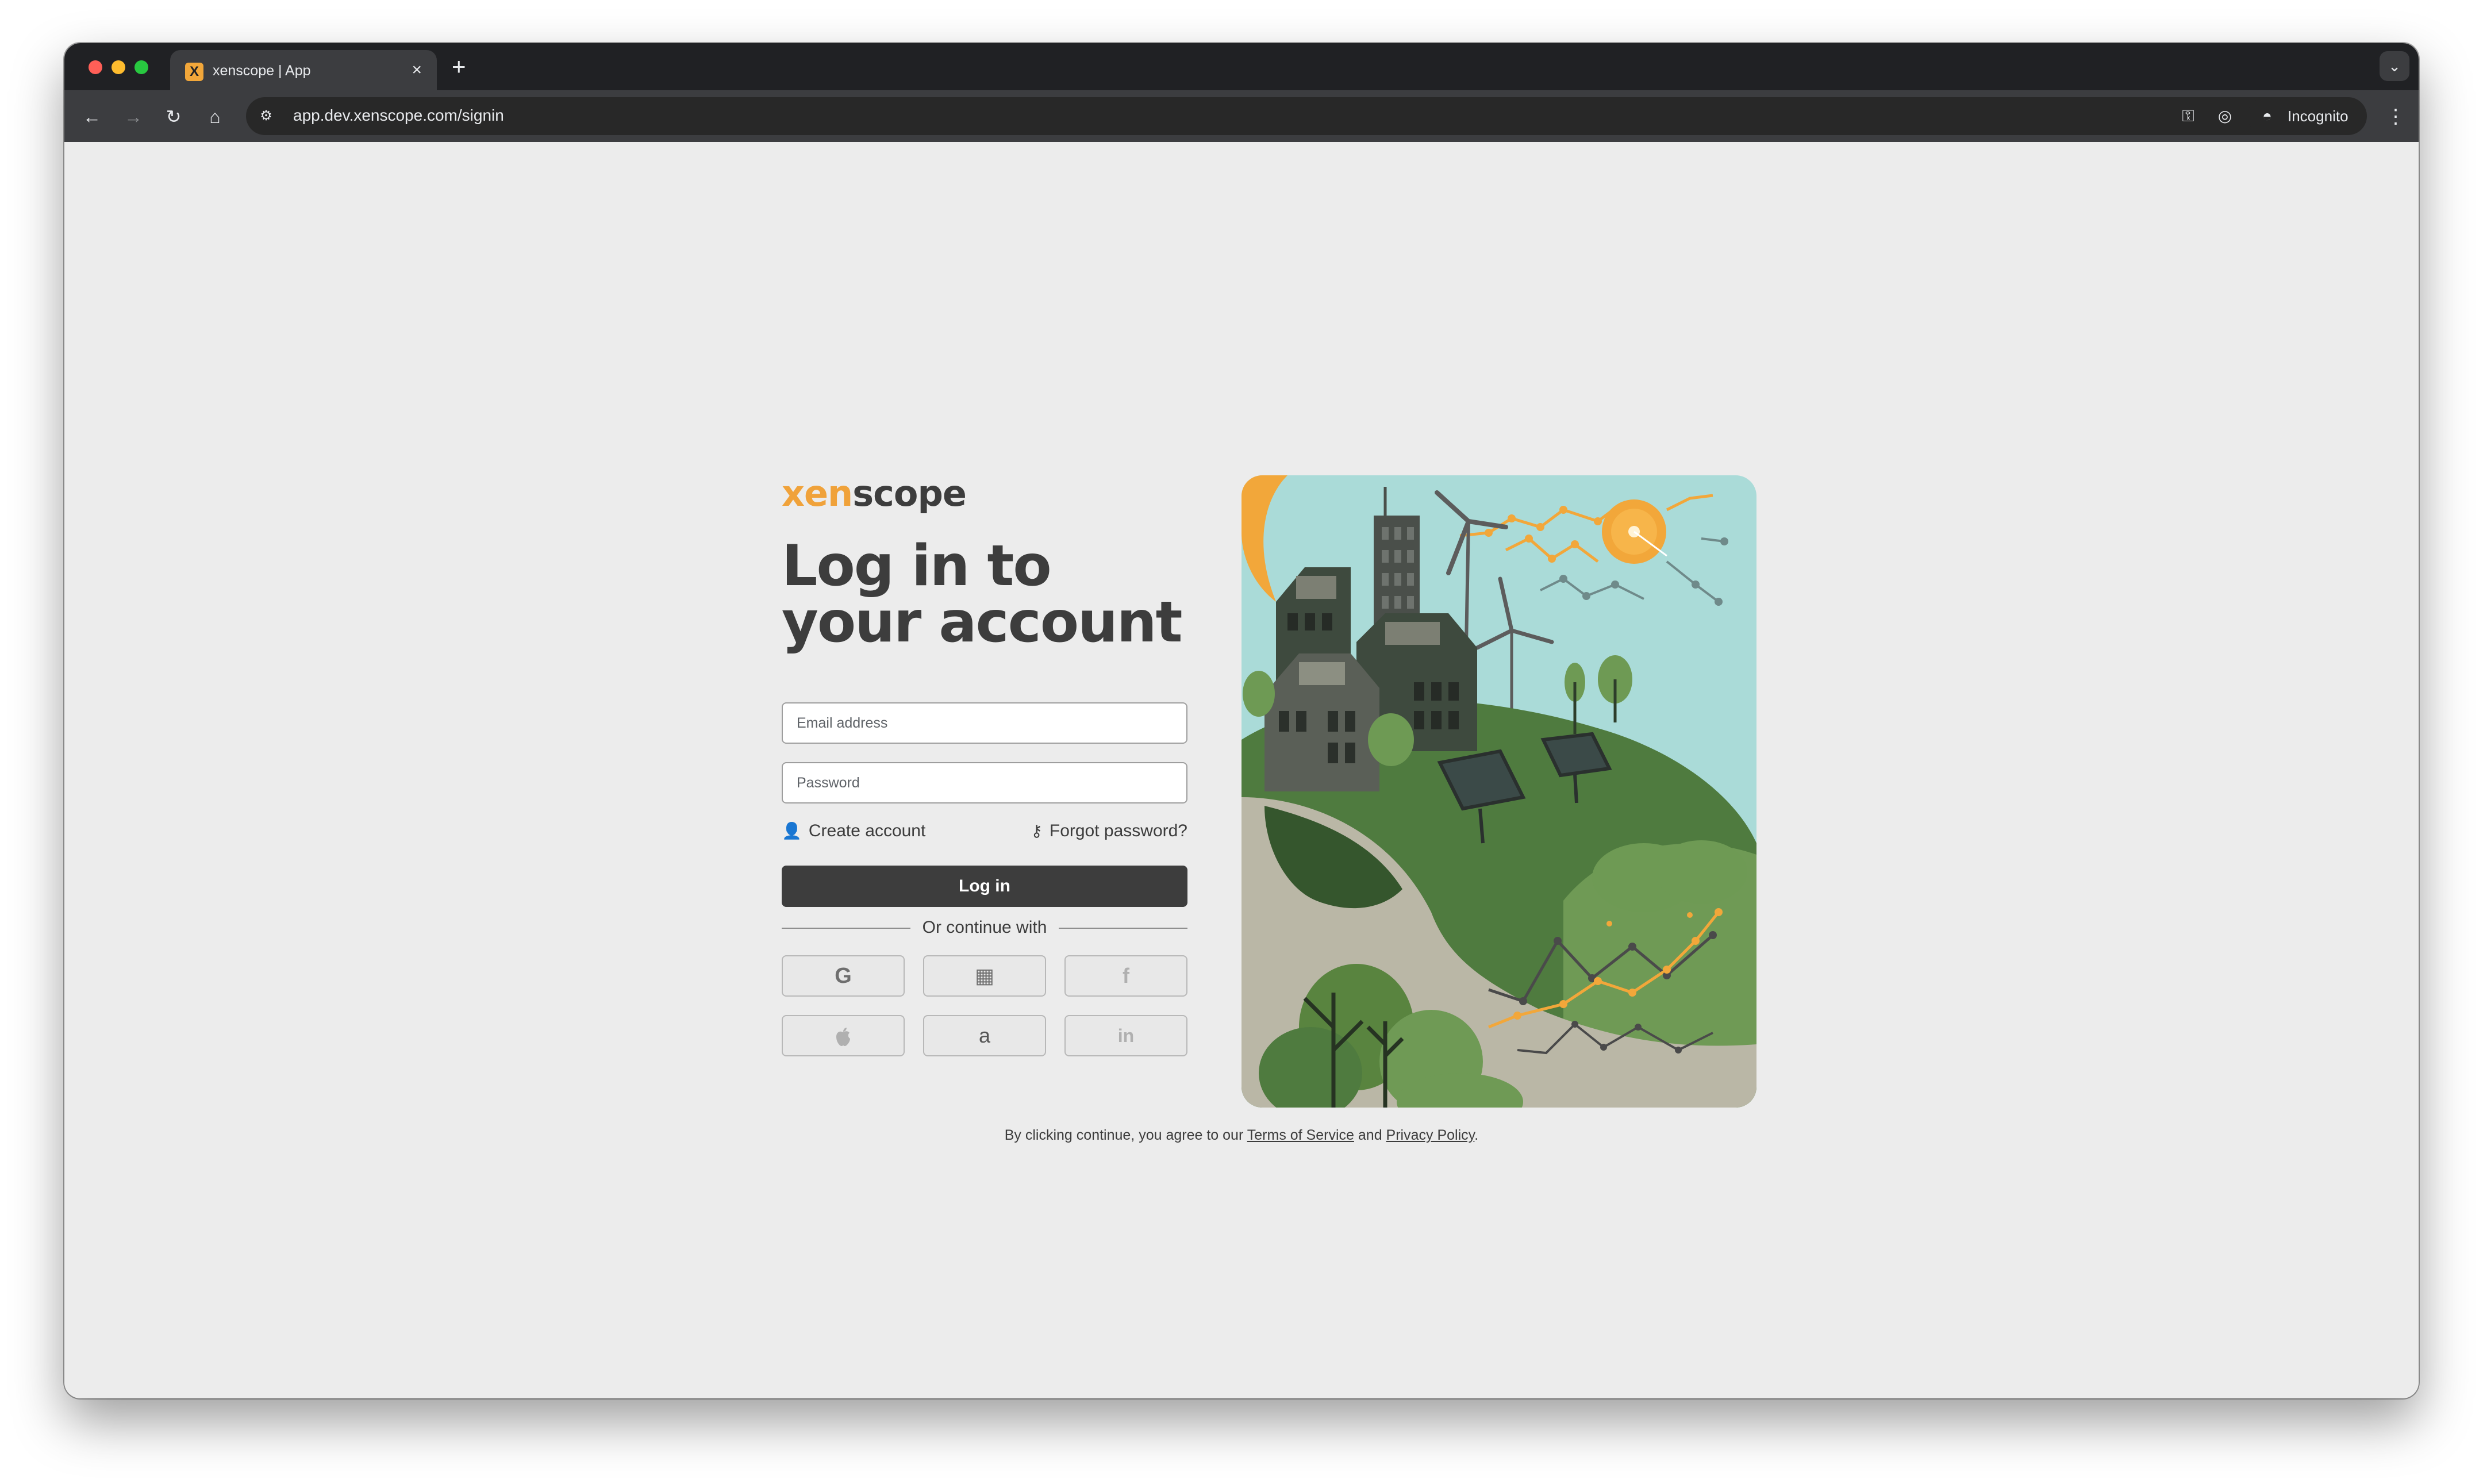 This screenshot has width=2483, height=1484. I want to click on divider-line-right, so click(1123, 928).